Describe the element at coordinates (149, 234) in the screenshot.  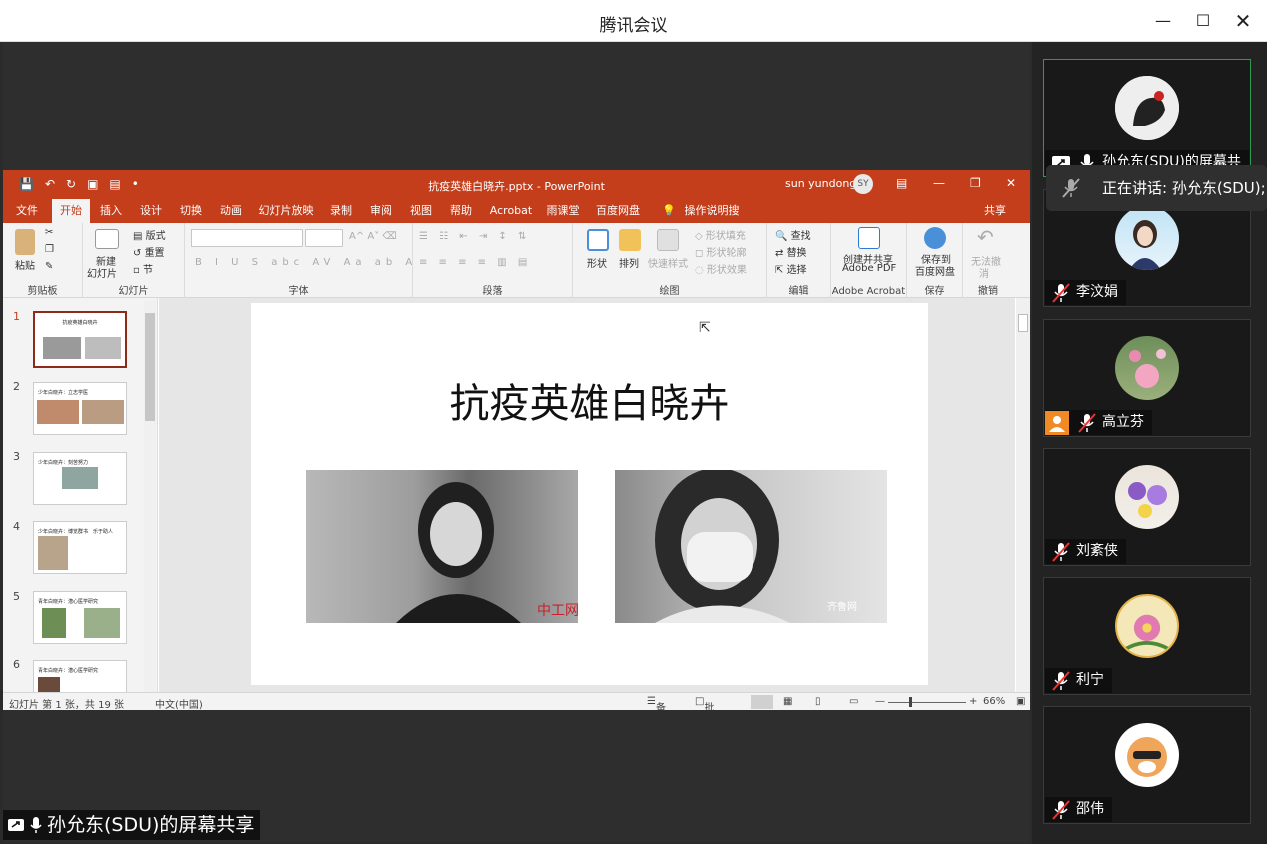
I see `layout-button: ▤ 版式` at that location.